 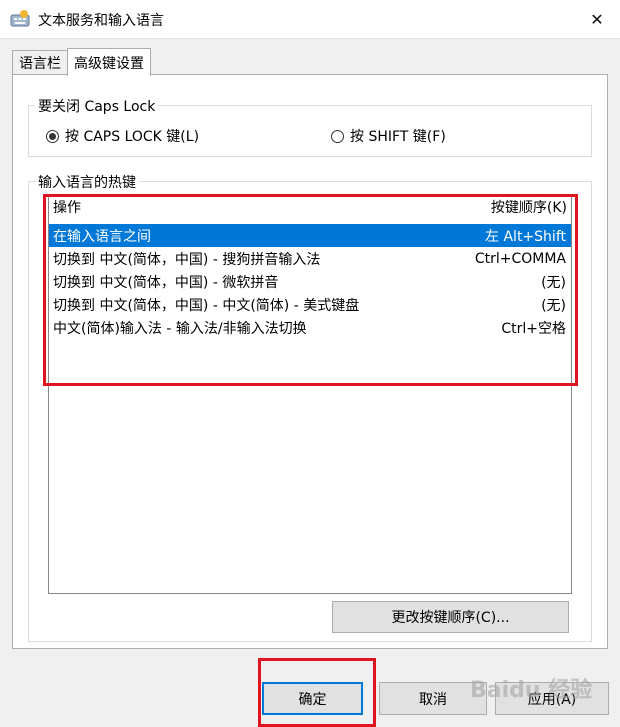 I want to click on text-services-app-icon, so click(x=20, y=18).